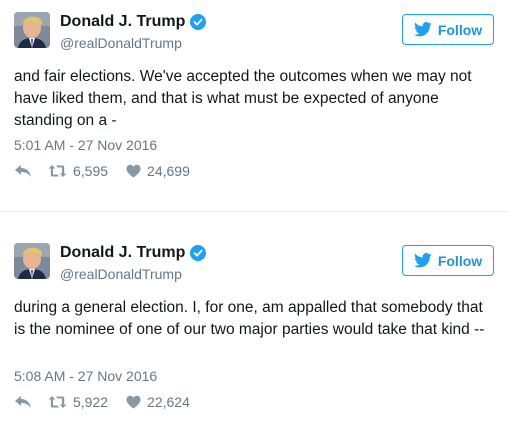 Image resolution: width=508 pixels, height=421 pixels. I want to click on like-count: 22,624, so click(168, 402).